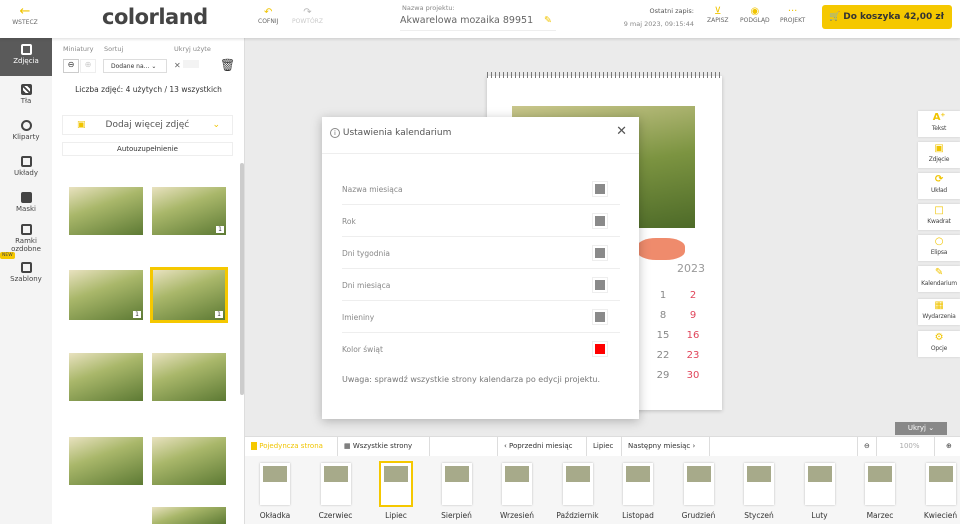 Image resolution: width=960 pixels, height=524 pixels. I want to click on watercolor-decoration, so click(661, 249).